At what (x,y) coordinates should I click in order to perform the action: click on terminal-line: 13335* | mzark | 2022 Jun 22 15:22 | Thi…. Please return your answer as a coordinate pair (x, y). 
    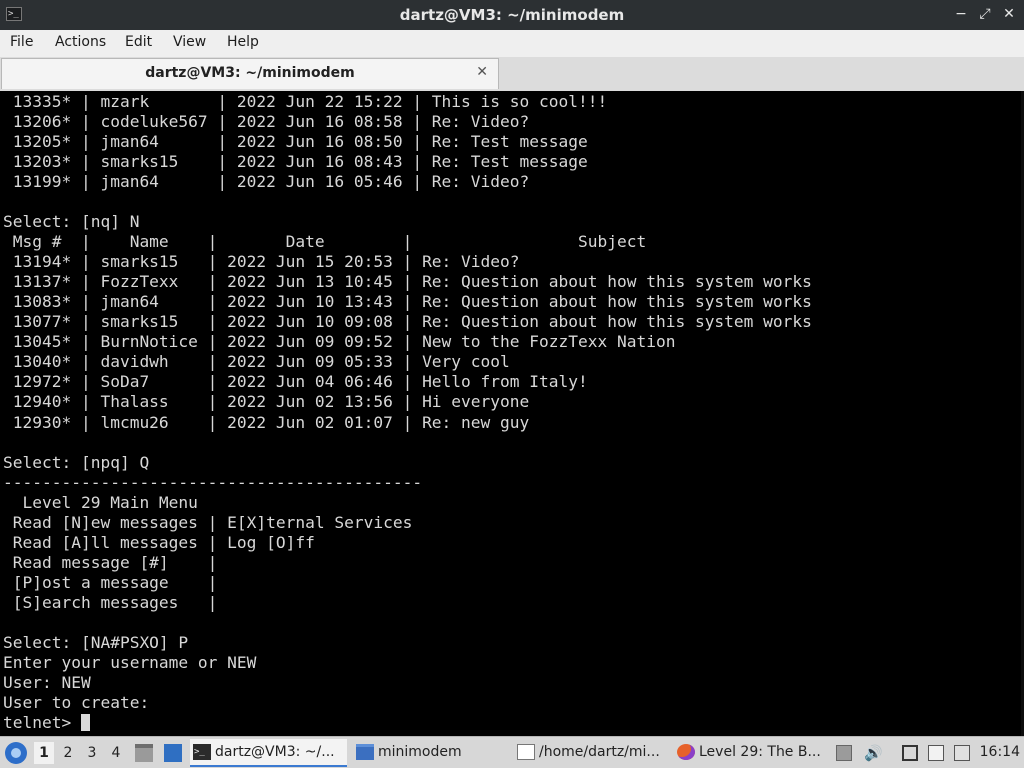
    Looking at the image, I should click on (310, 101).